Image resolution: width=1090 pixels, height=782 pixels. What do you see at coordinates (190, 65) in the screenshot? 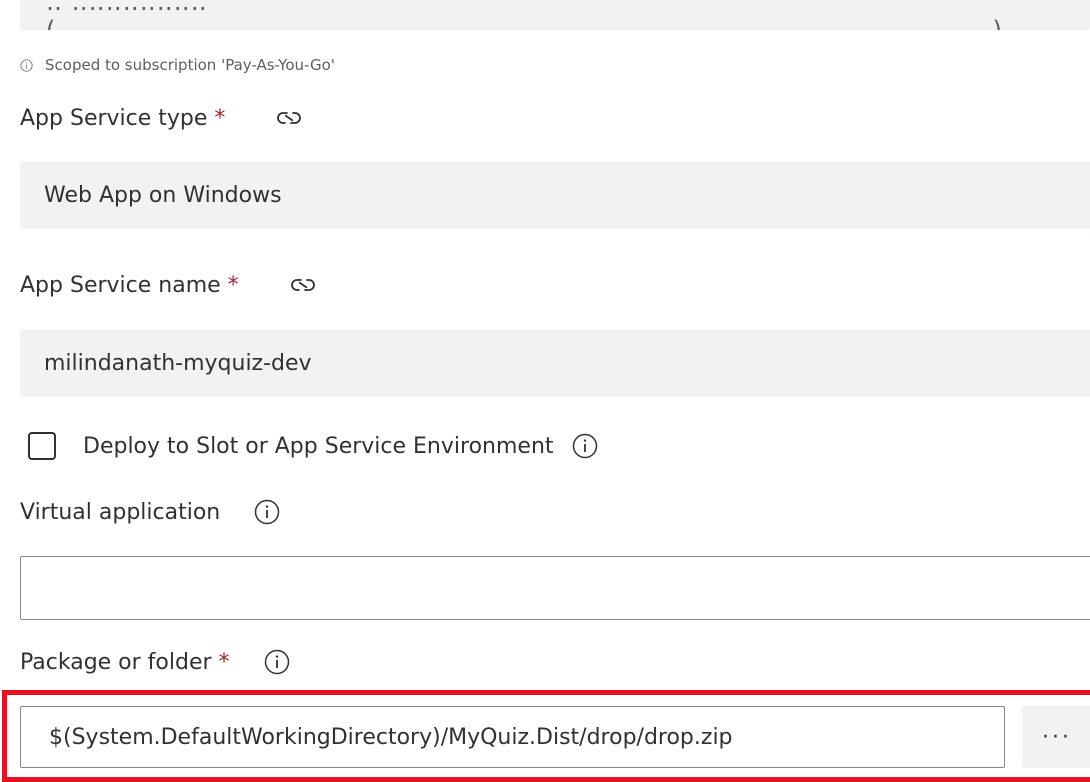
I see `subscription-scope-text: Scoped to subscription 'Pay-As-You-Go'` at bounding box center [190, 65].